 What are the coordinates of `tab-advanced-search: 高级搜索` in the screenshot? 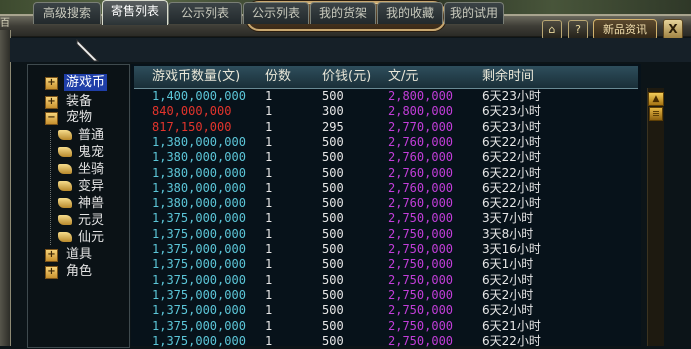 It's located at (67, 13).